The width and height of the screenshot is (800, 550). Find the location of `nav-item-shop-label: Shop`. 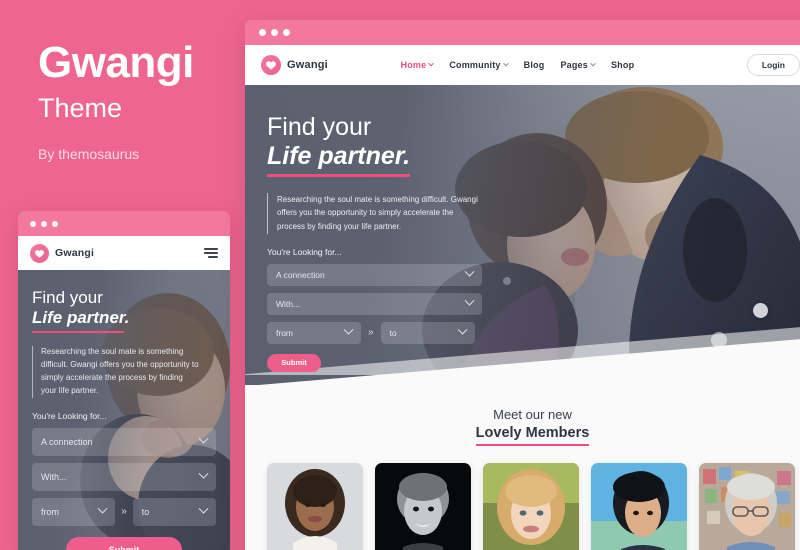

nav-item-shop-label: Shop is located at coordinates (622, 65).